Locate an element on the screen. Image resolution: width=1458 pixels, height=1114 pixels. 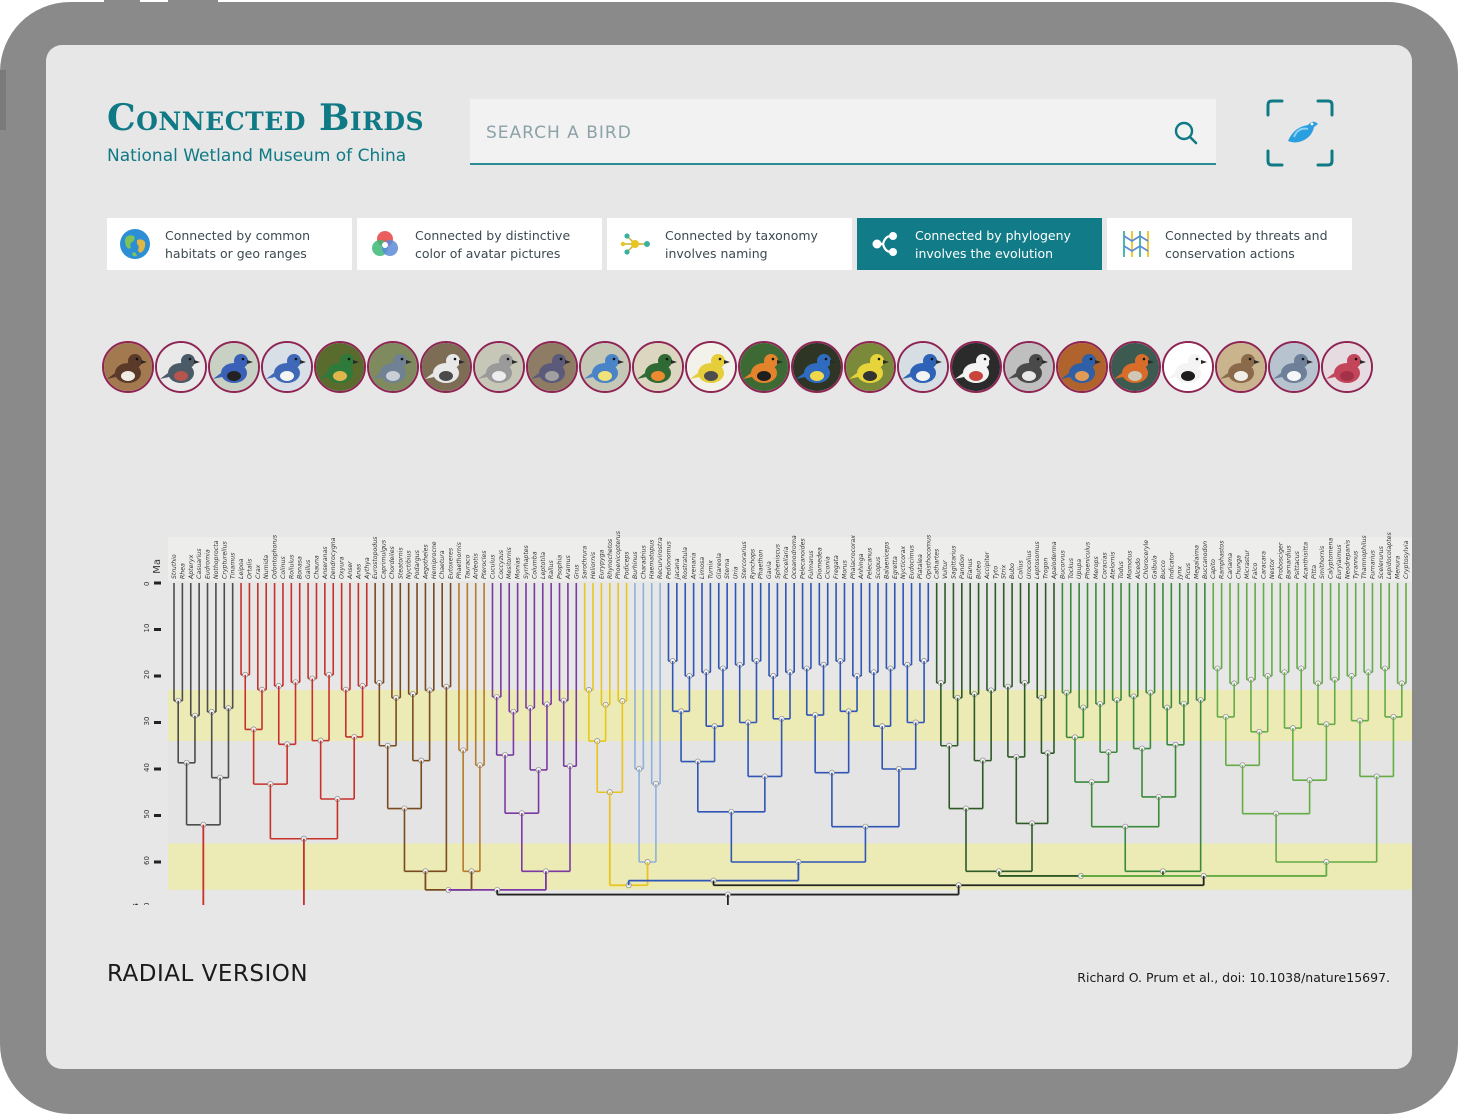
taxon-label: Charadrius is located at coordinates (643, 562).